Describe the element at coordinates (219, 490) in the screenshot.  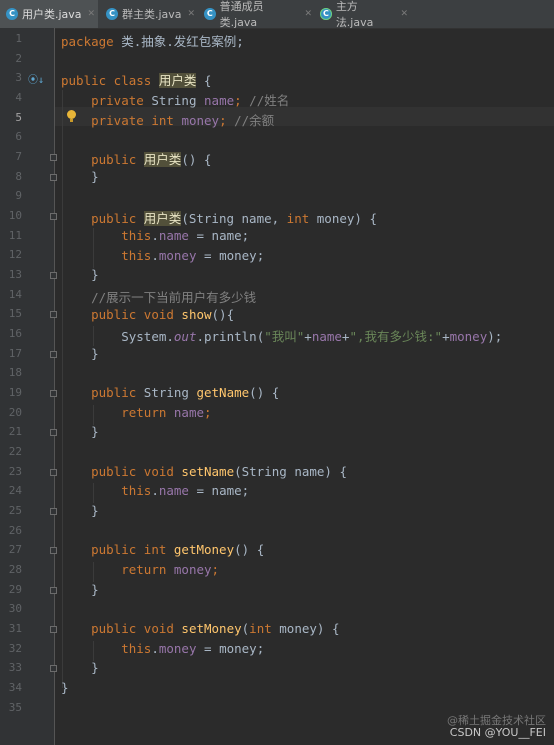
I see `code-text: = name;` at that location.